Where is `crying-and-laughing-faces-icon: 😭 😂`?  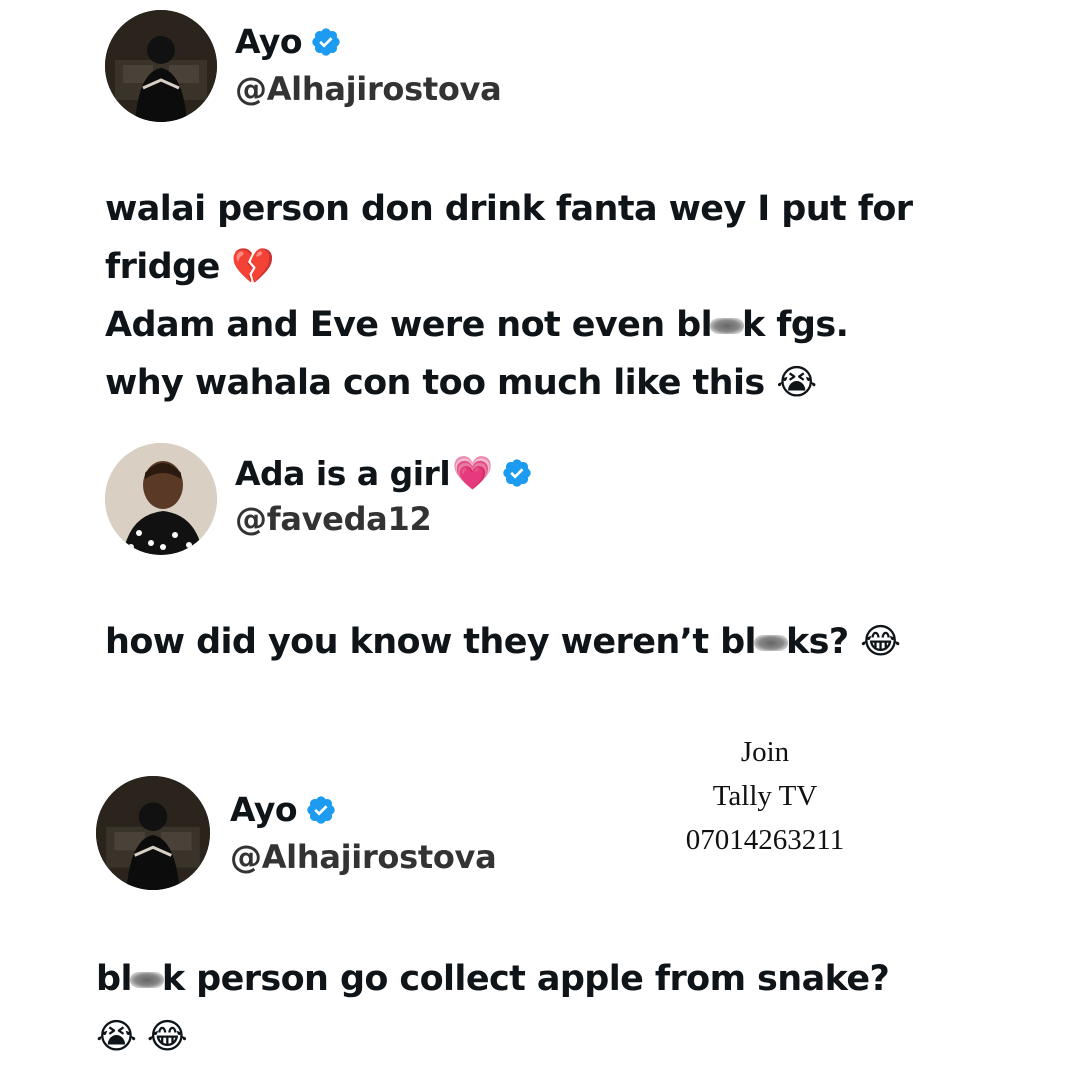
crying-and-laughing-faces-icon: 😭 😂 is located at coordinates (142, 1037).